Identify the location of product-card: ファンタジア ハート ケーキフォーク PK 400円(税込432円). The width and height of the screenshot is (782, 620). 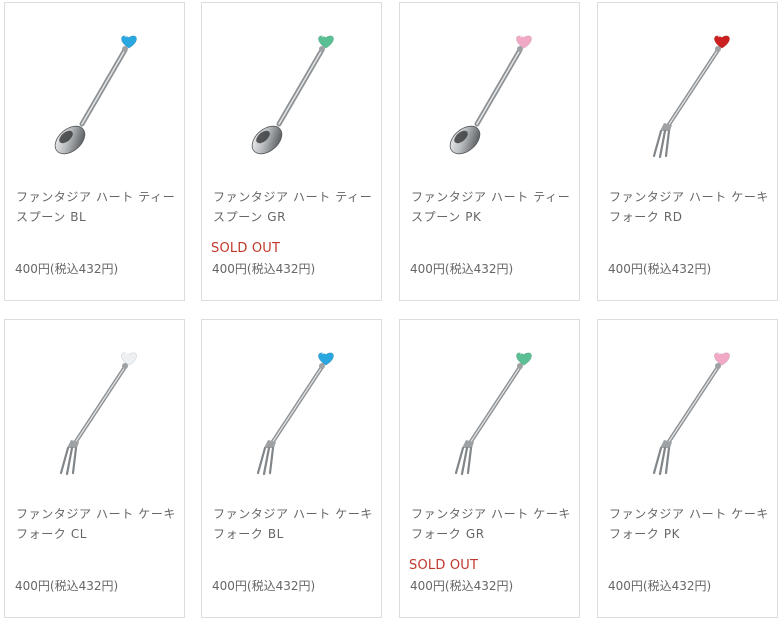
(687, 468).